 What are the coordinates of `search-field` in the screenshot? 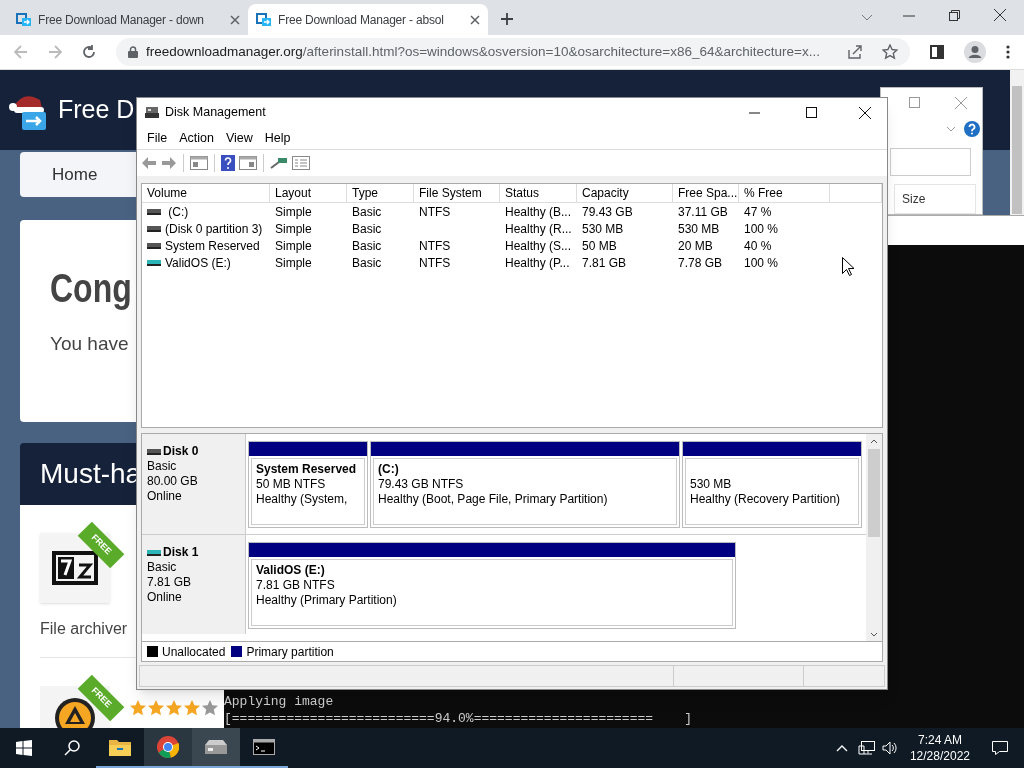 It's located at (930, 162).